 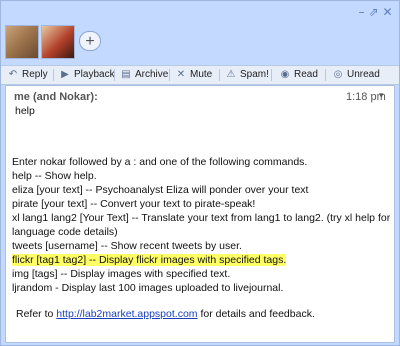 I want to click on popout-icon: ⇗, so click(x=373, y=12).